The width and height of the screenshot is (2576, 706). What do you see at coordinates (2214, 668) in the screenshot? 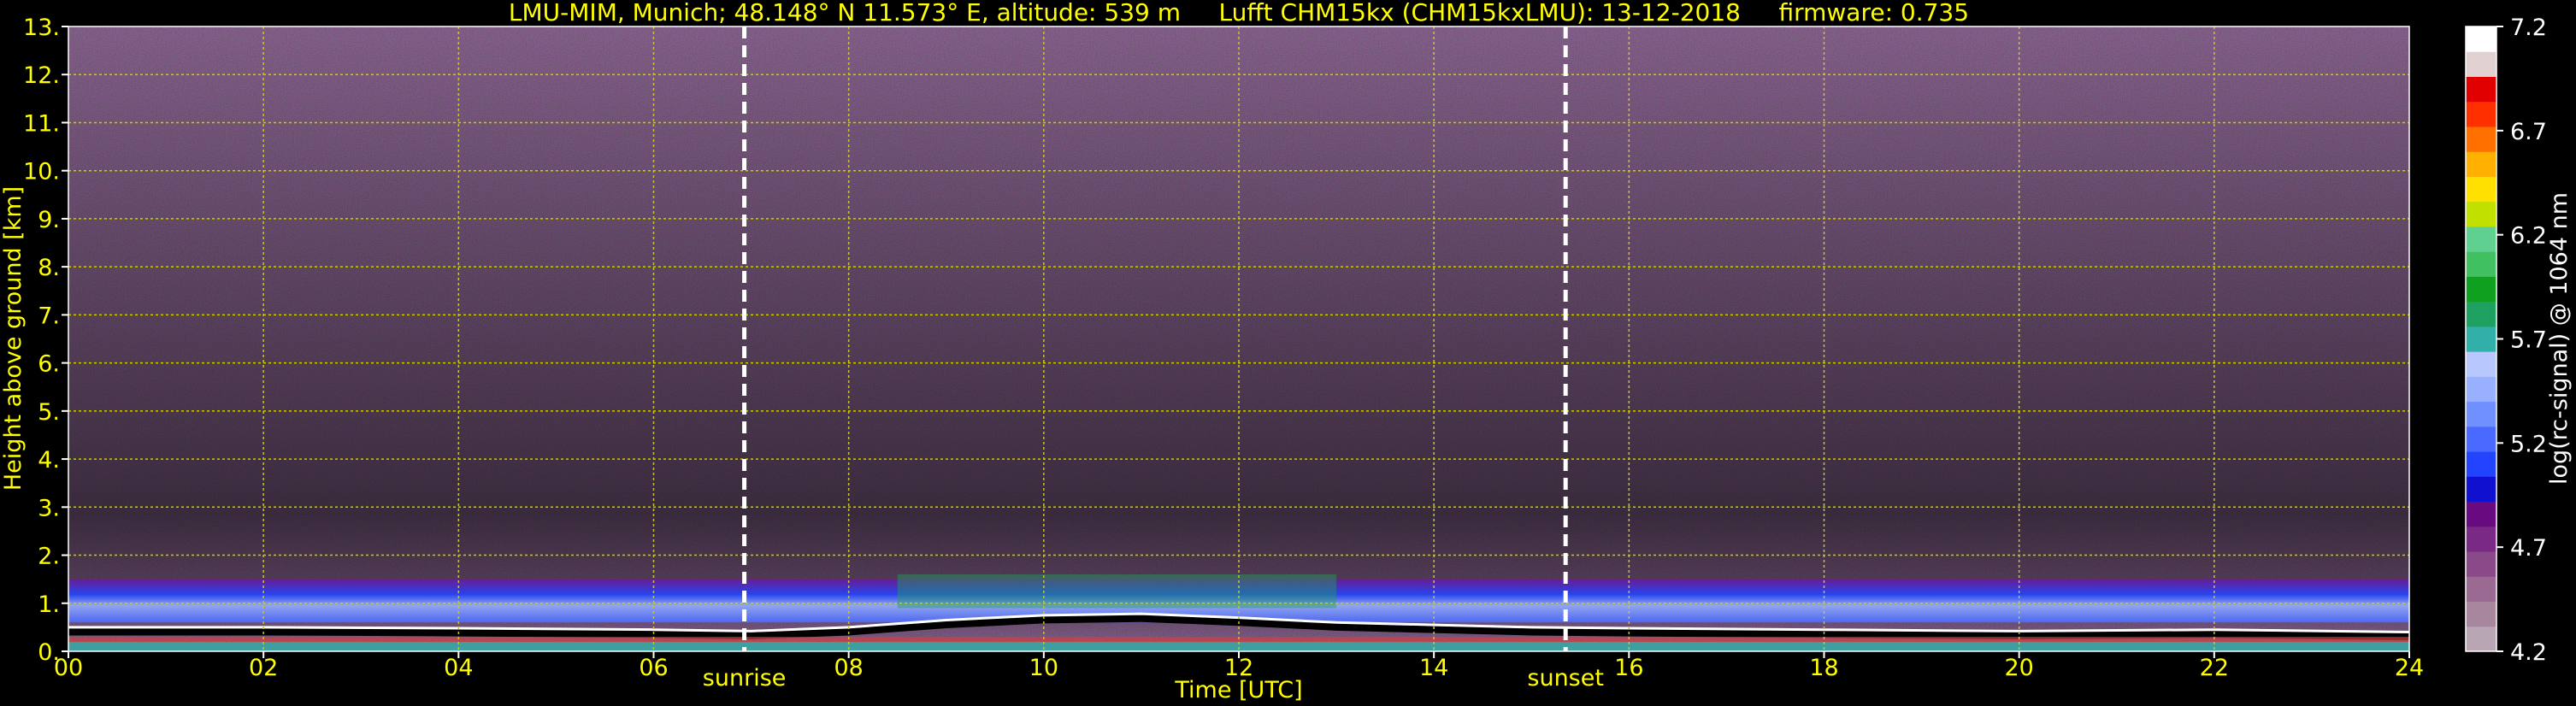
I see `x-tick-label: 22` at bounding box center [2214, 668].